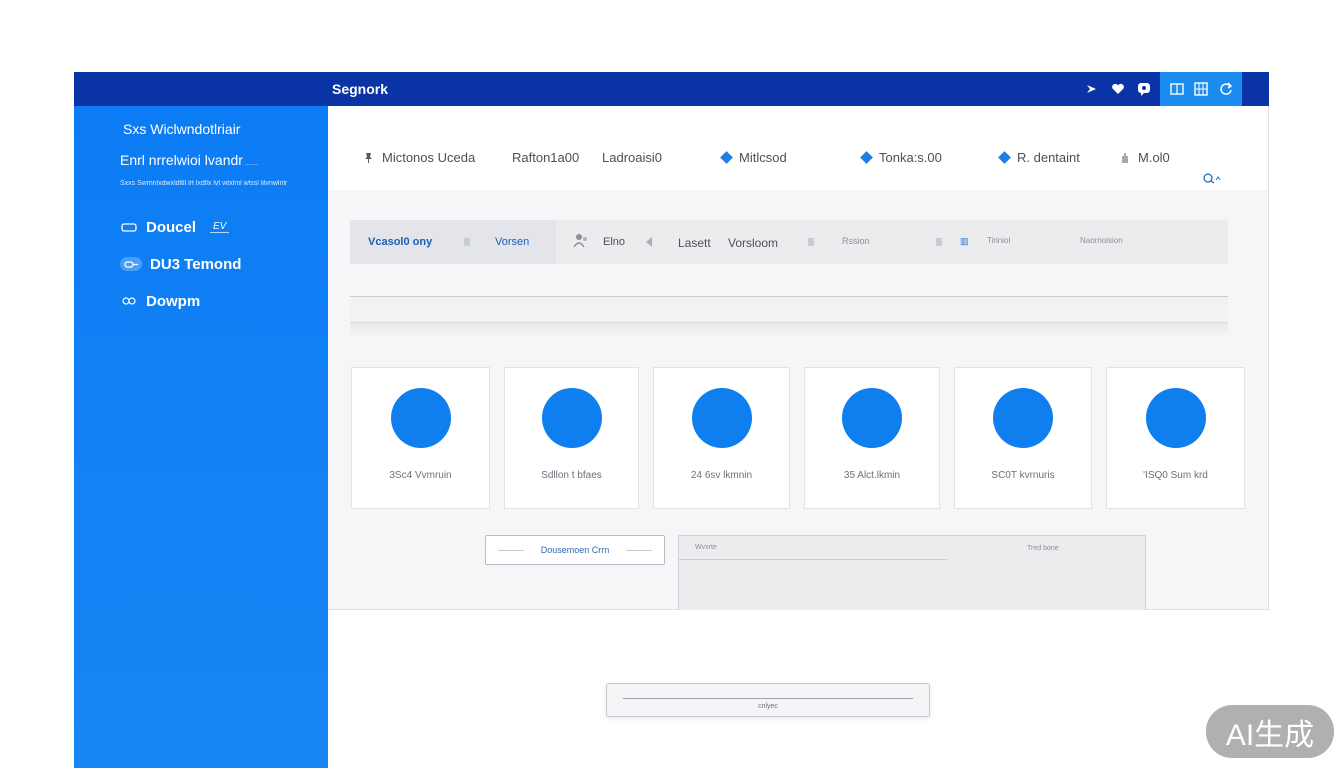 This screenshot has height=768, width=1344. I want to click on filter-placeholder: Wvxrte, so click(706, 547).